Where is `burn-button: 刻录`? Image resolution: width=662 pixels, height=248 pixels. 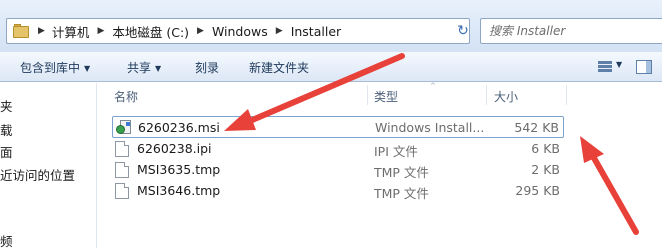 burn-button: 刻录 is located at coordinates (207, 67).